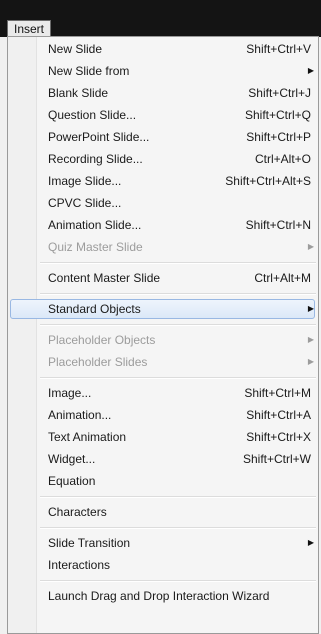 This screenshot has height=634, width=321. What do you see at coordinates (163, 71) in the screenshot?
I see `menu-item-new-slide-from: New Slide from ▶` at bounding box center [163, 71].